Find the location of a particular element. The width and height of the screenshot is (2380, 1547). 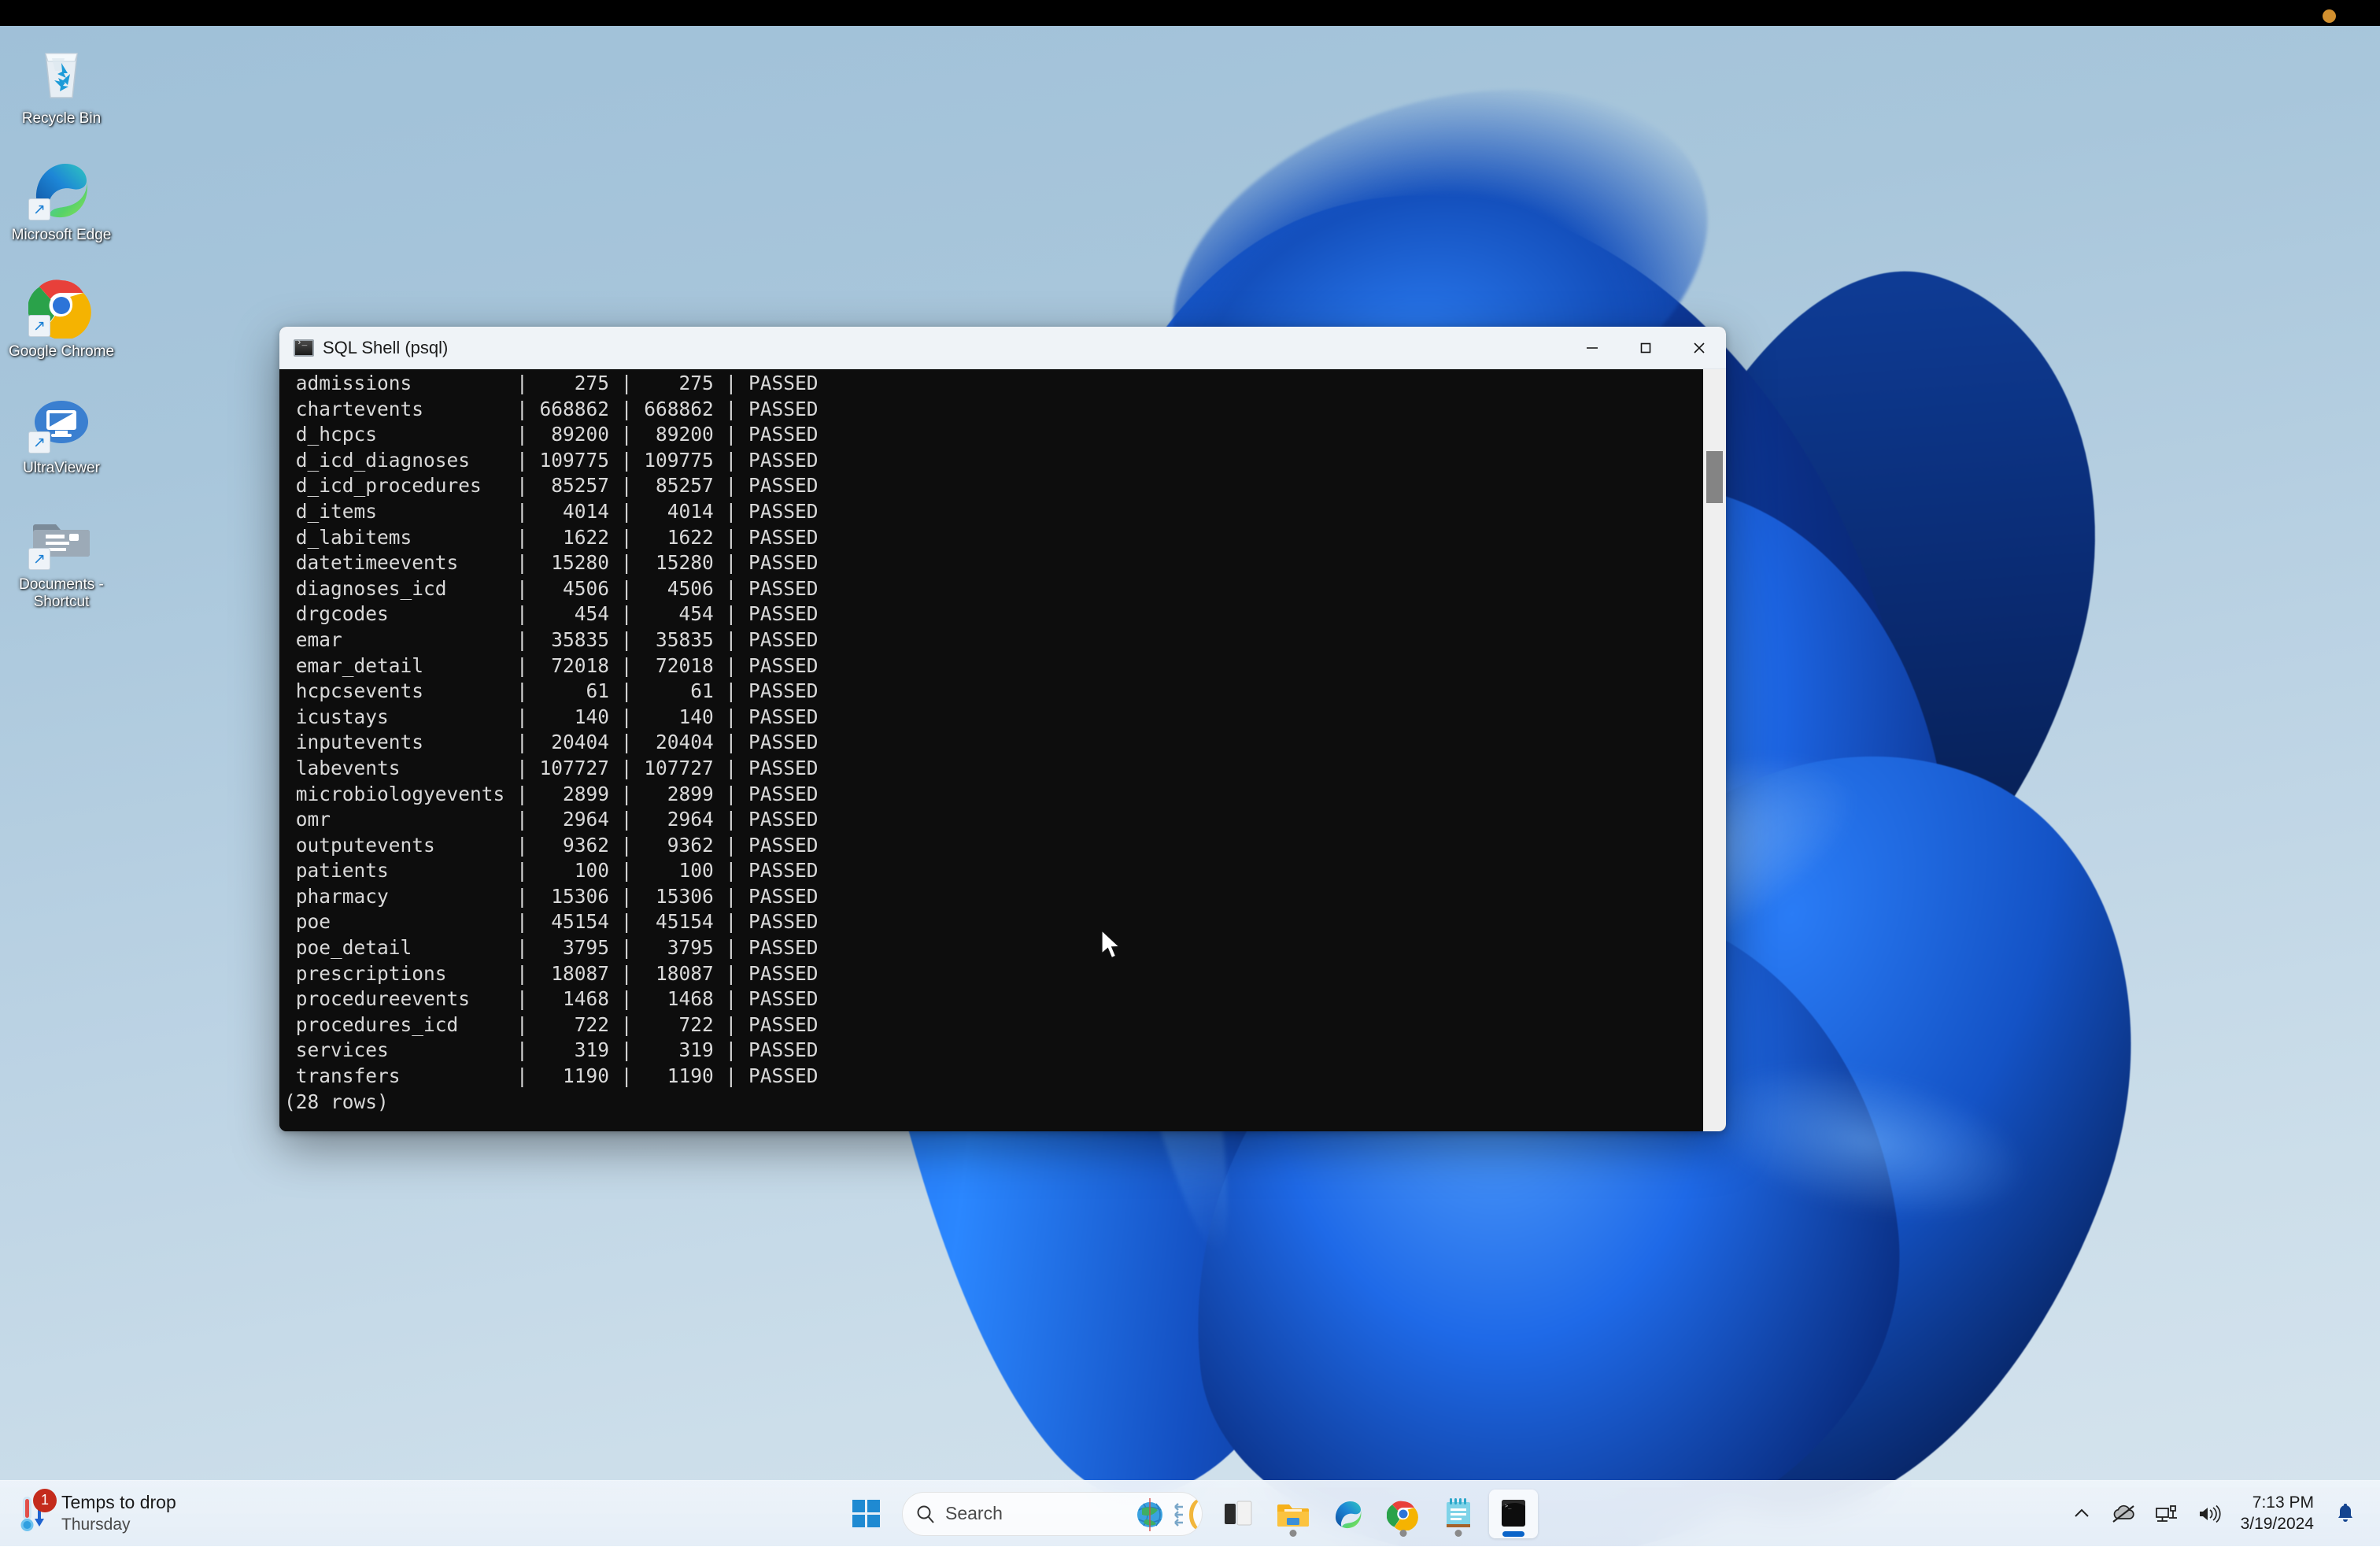

show-hidden-icons-button is located at coordinates (2081, 1514).